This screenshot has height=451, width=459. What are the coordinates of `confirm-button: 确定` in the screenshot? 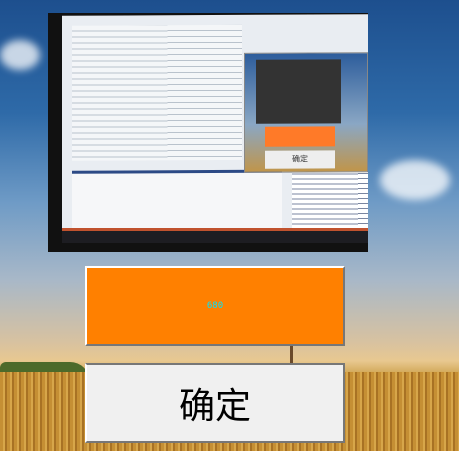 It's located at (215, 403).